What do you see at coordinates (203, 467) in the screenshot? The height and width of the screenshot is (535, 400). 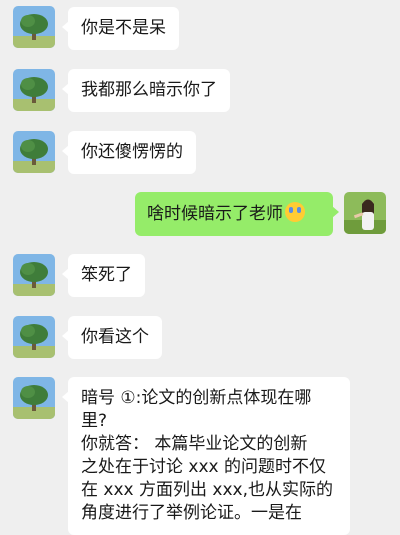 I see `message-text-line: 之处在于讨论 xxx 的问题时不仅` at bounding box center [203, 467].